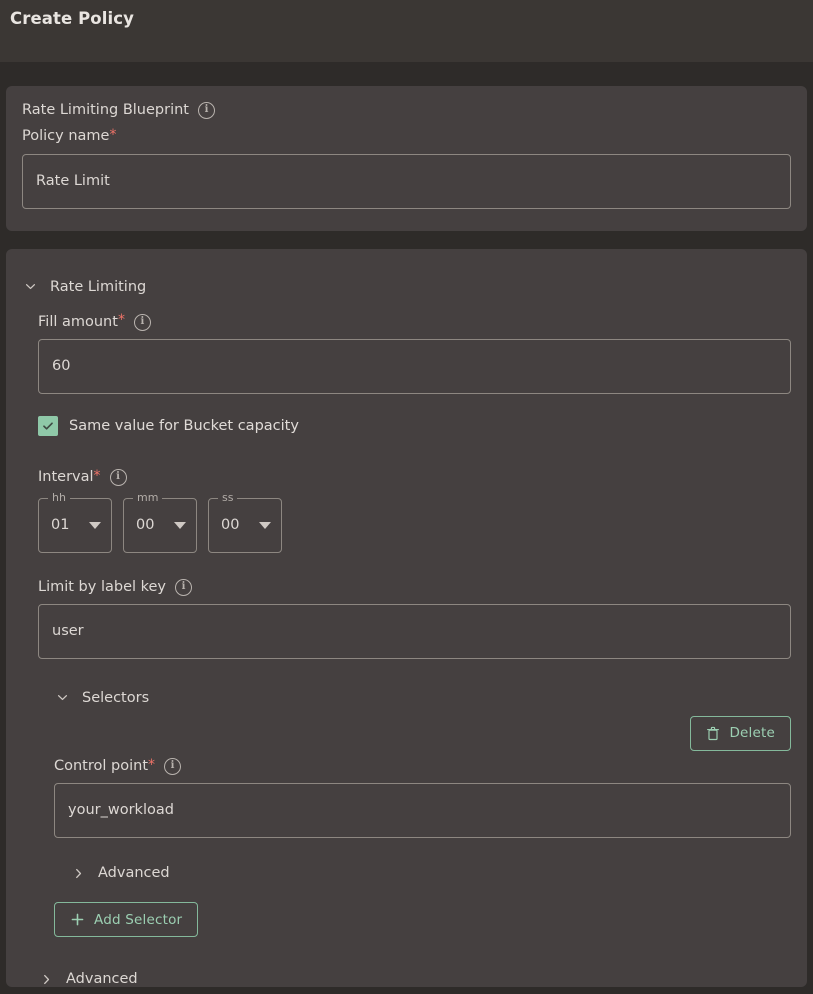 The width and height of the screenshot is (813, 994). What do you see at coordinates (72, 18) in the screenshot?
I see `page-title: Create Policy` at bounding box center [72, 18].